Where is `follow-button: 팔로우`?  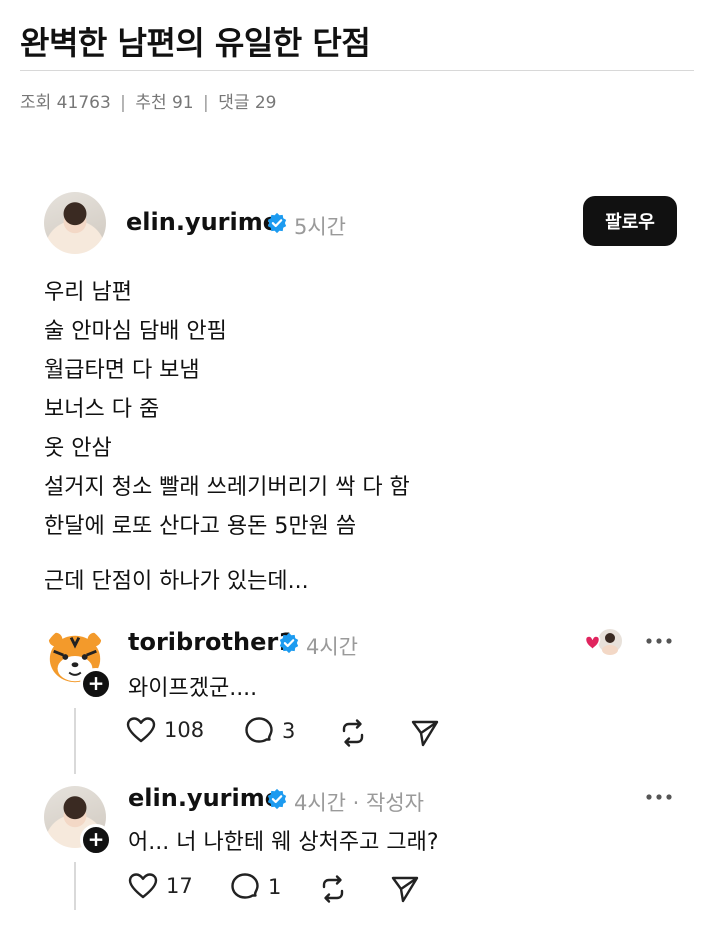 follow-button: 팔로우 is located at coordinates (630, 221).